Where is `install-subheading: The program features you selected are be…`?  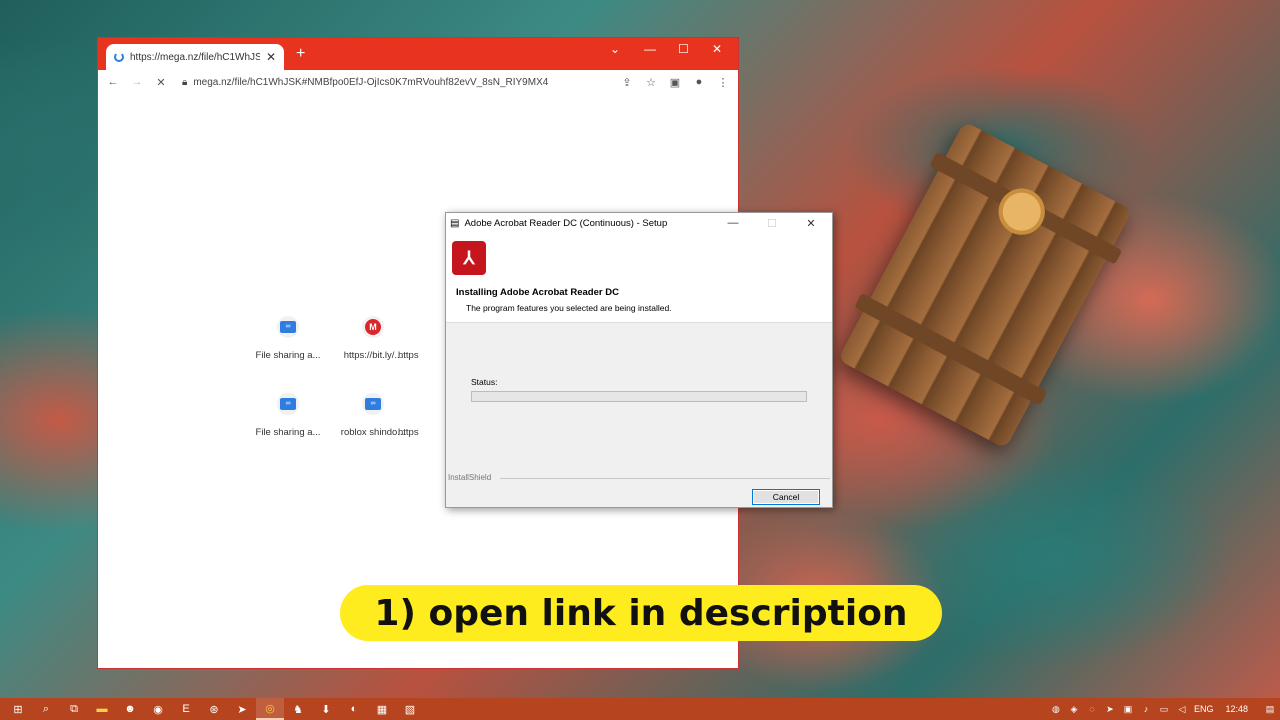 install-subheading: The program features you selected are be… is located at coordinates (569, 308).